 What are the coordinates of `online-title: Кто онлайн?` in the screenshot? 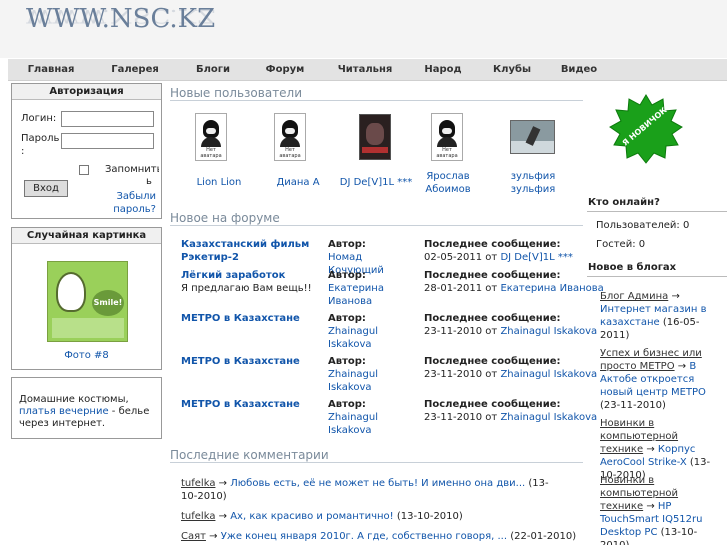 It's located at (624, 202).